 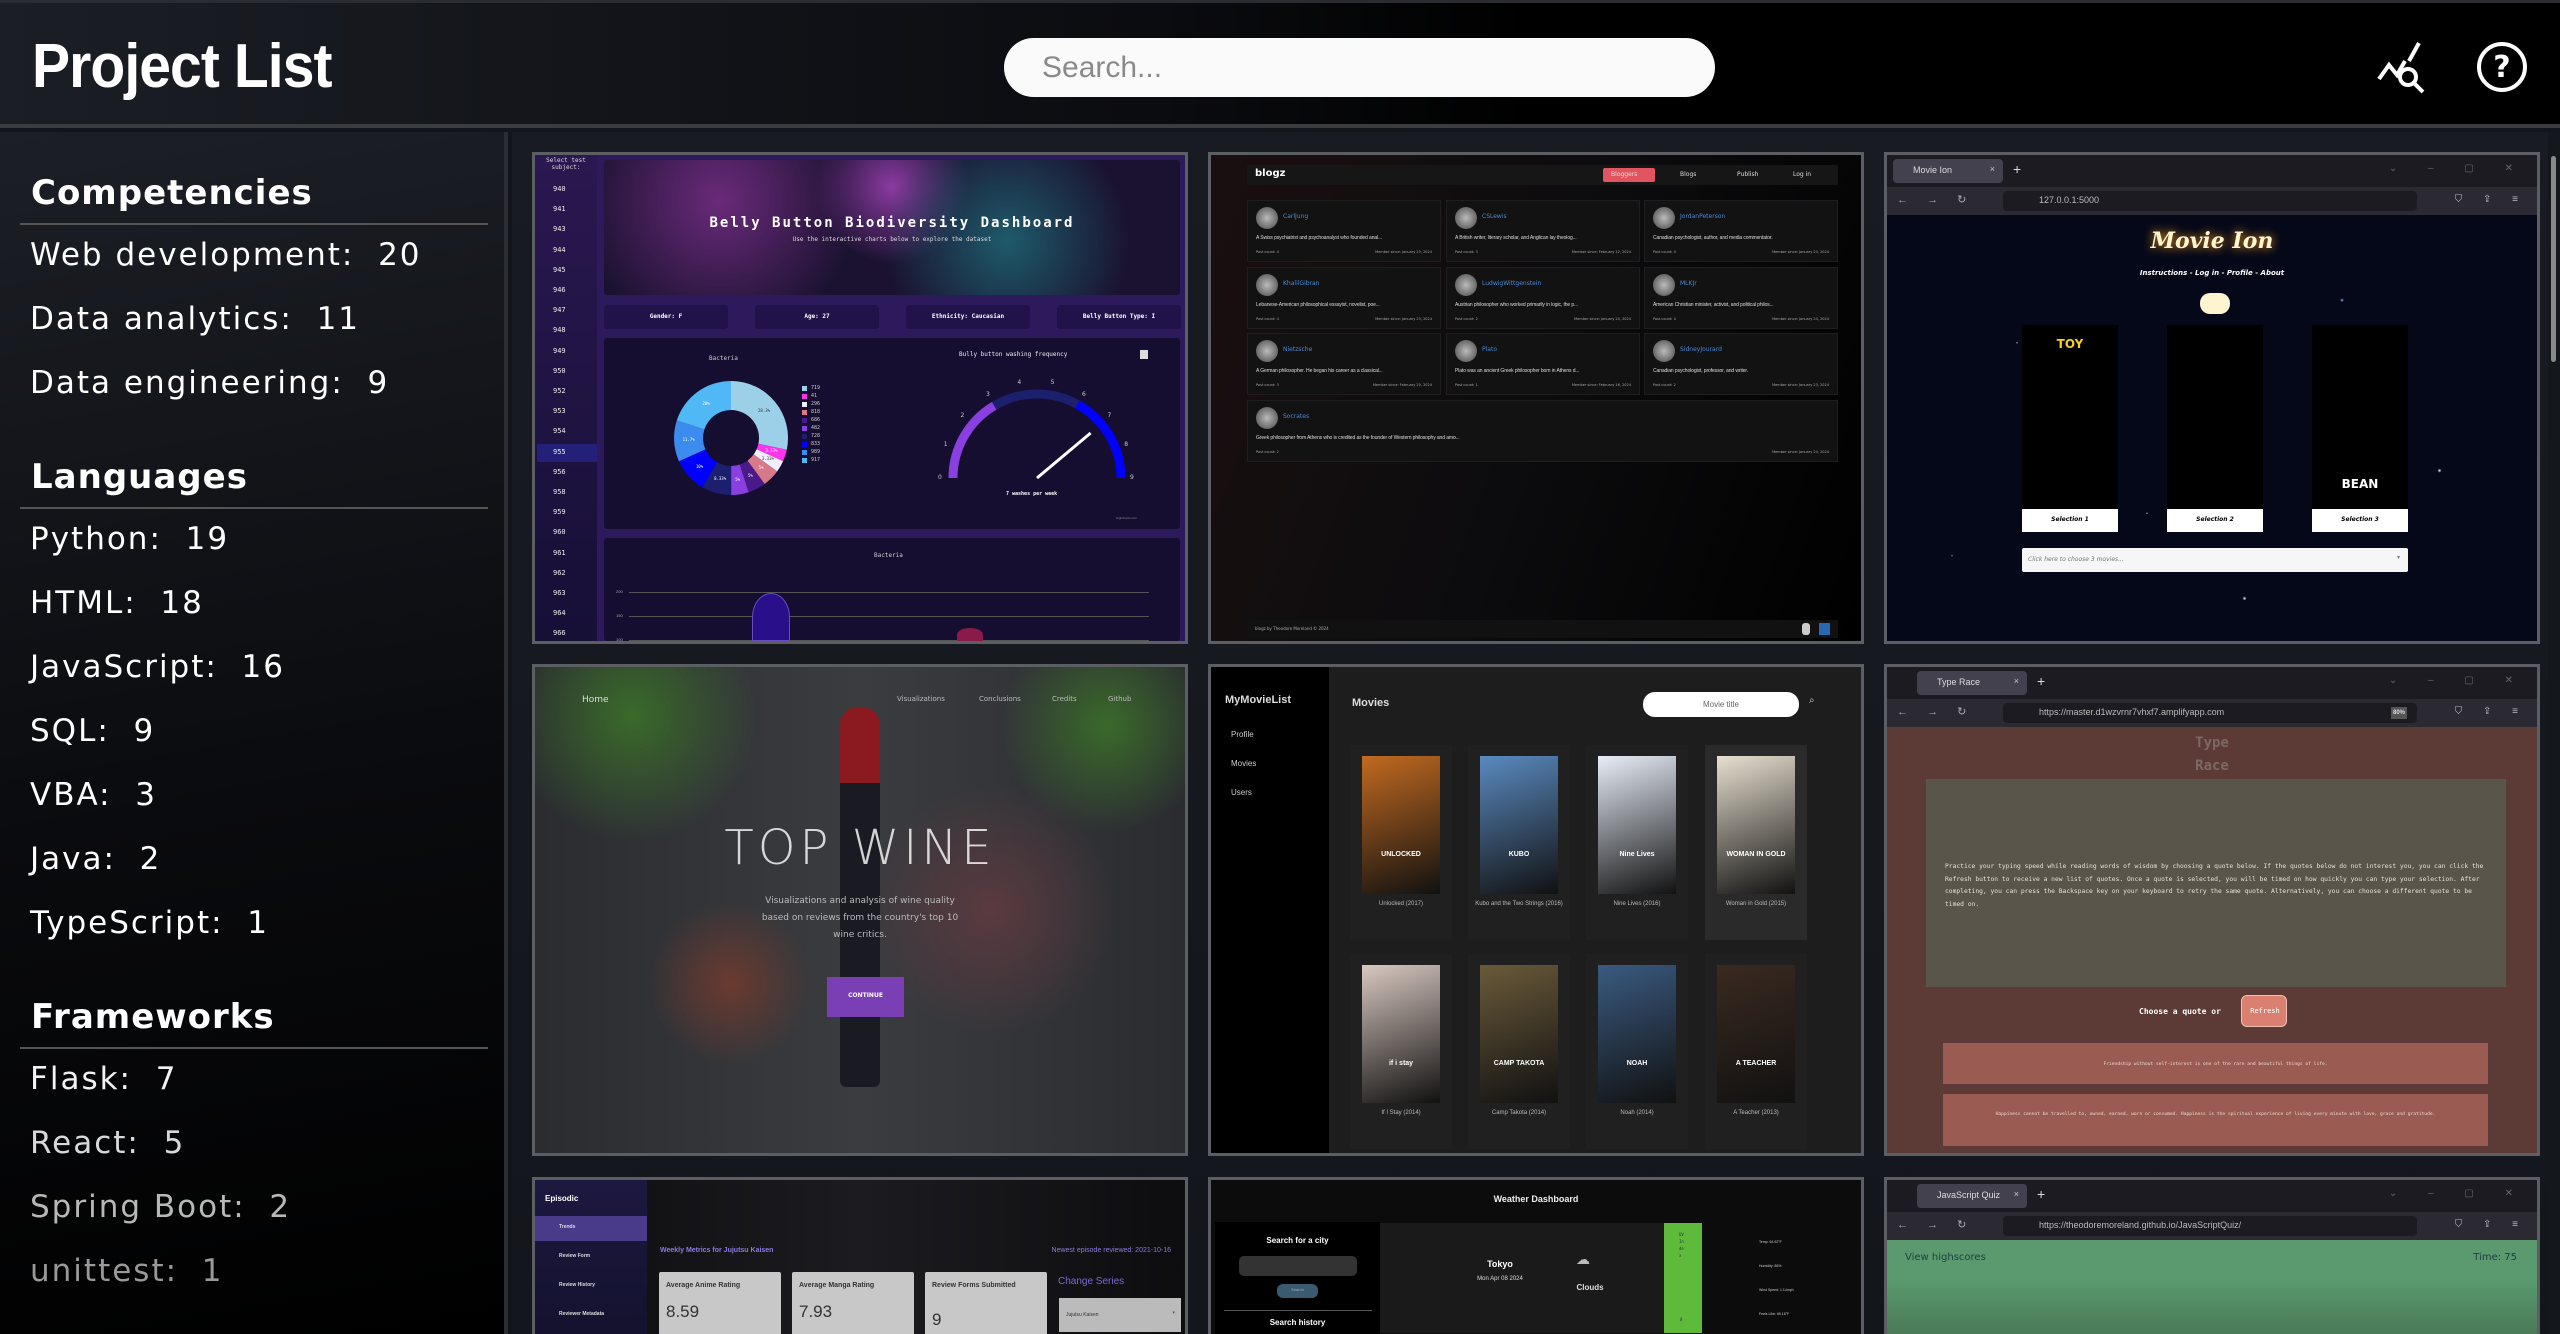 What do you see at coordinates (1489, 349) in the screenshot?
I see `blogger-name: Plato` at bounding box center [1489, 349].